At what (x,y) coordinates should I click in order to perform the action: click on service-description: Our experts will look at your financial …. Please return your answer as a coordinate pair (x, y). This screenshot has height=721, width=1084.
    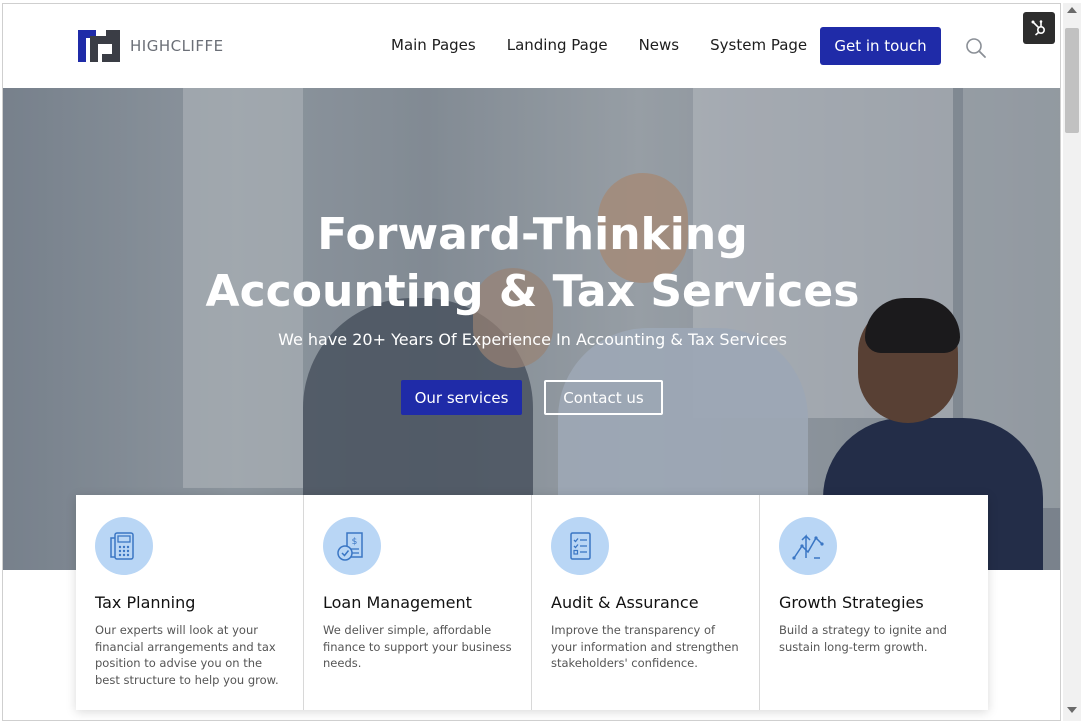
    Looking at the image, I should click on (187, 655).